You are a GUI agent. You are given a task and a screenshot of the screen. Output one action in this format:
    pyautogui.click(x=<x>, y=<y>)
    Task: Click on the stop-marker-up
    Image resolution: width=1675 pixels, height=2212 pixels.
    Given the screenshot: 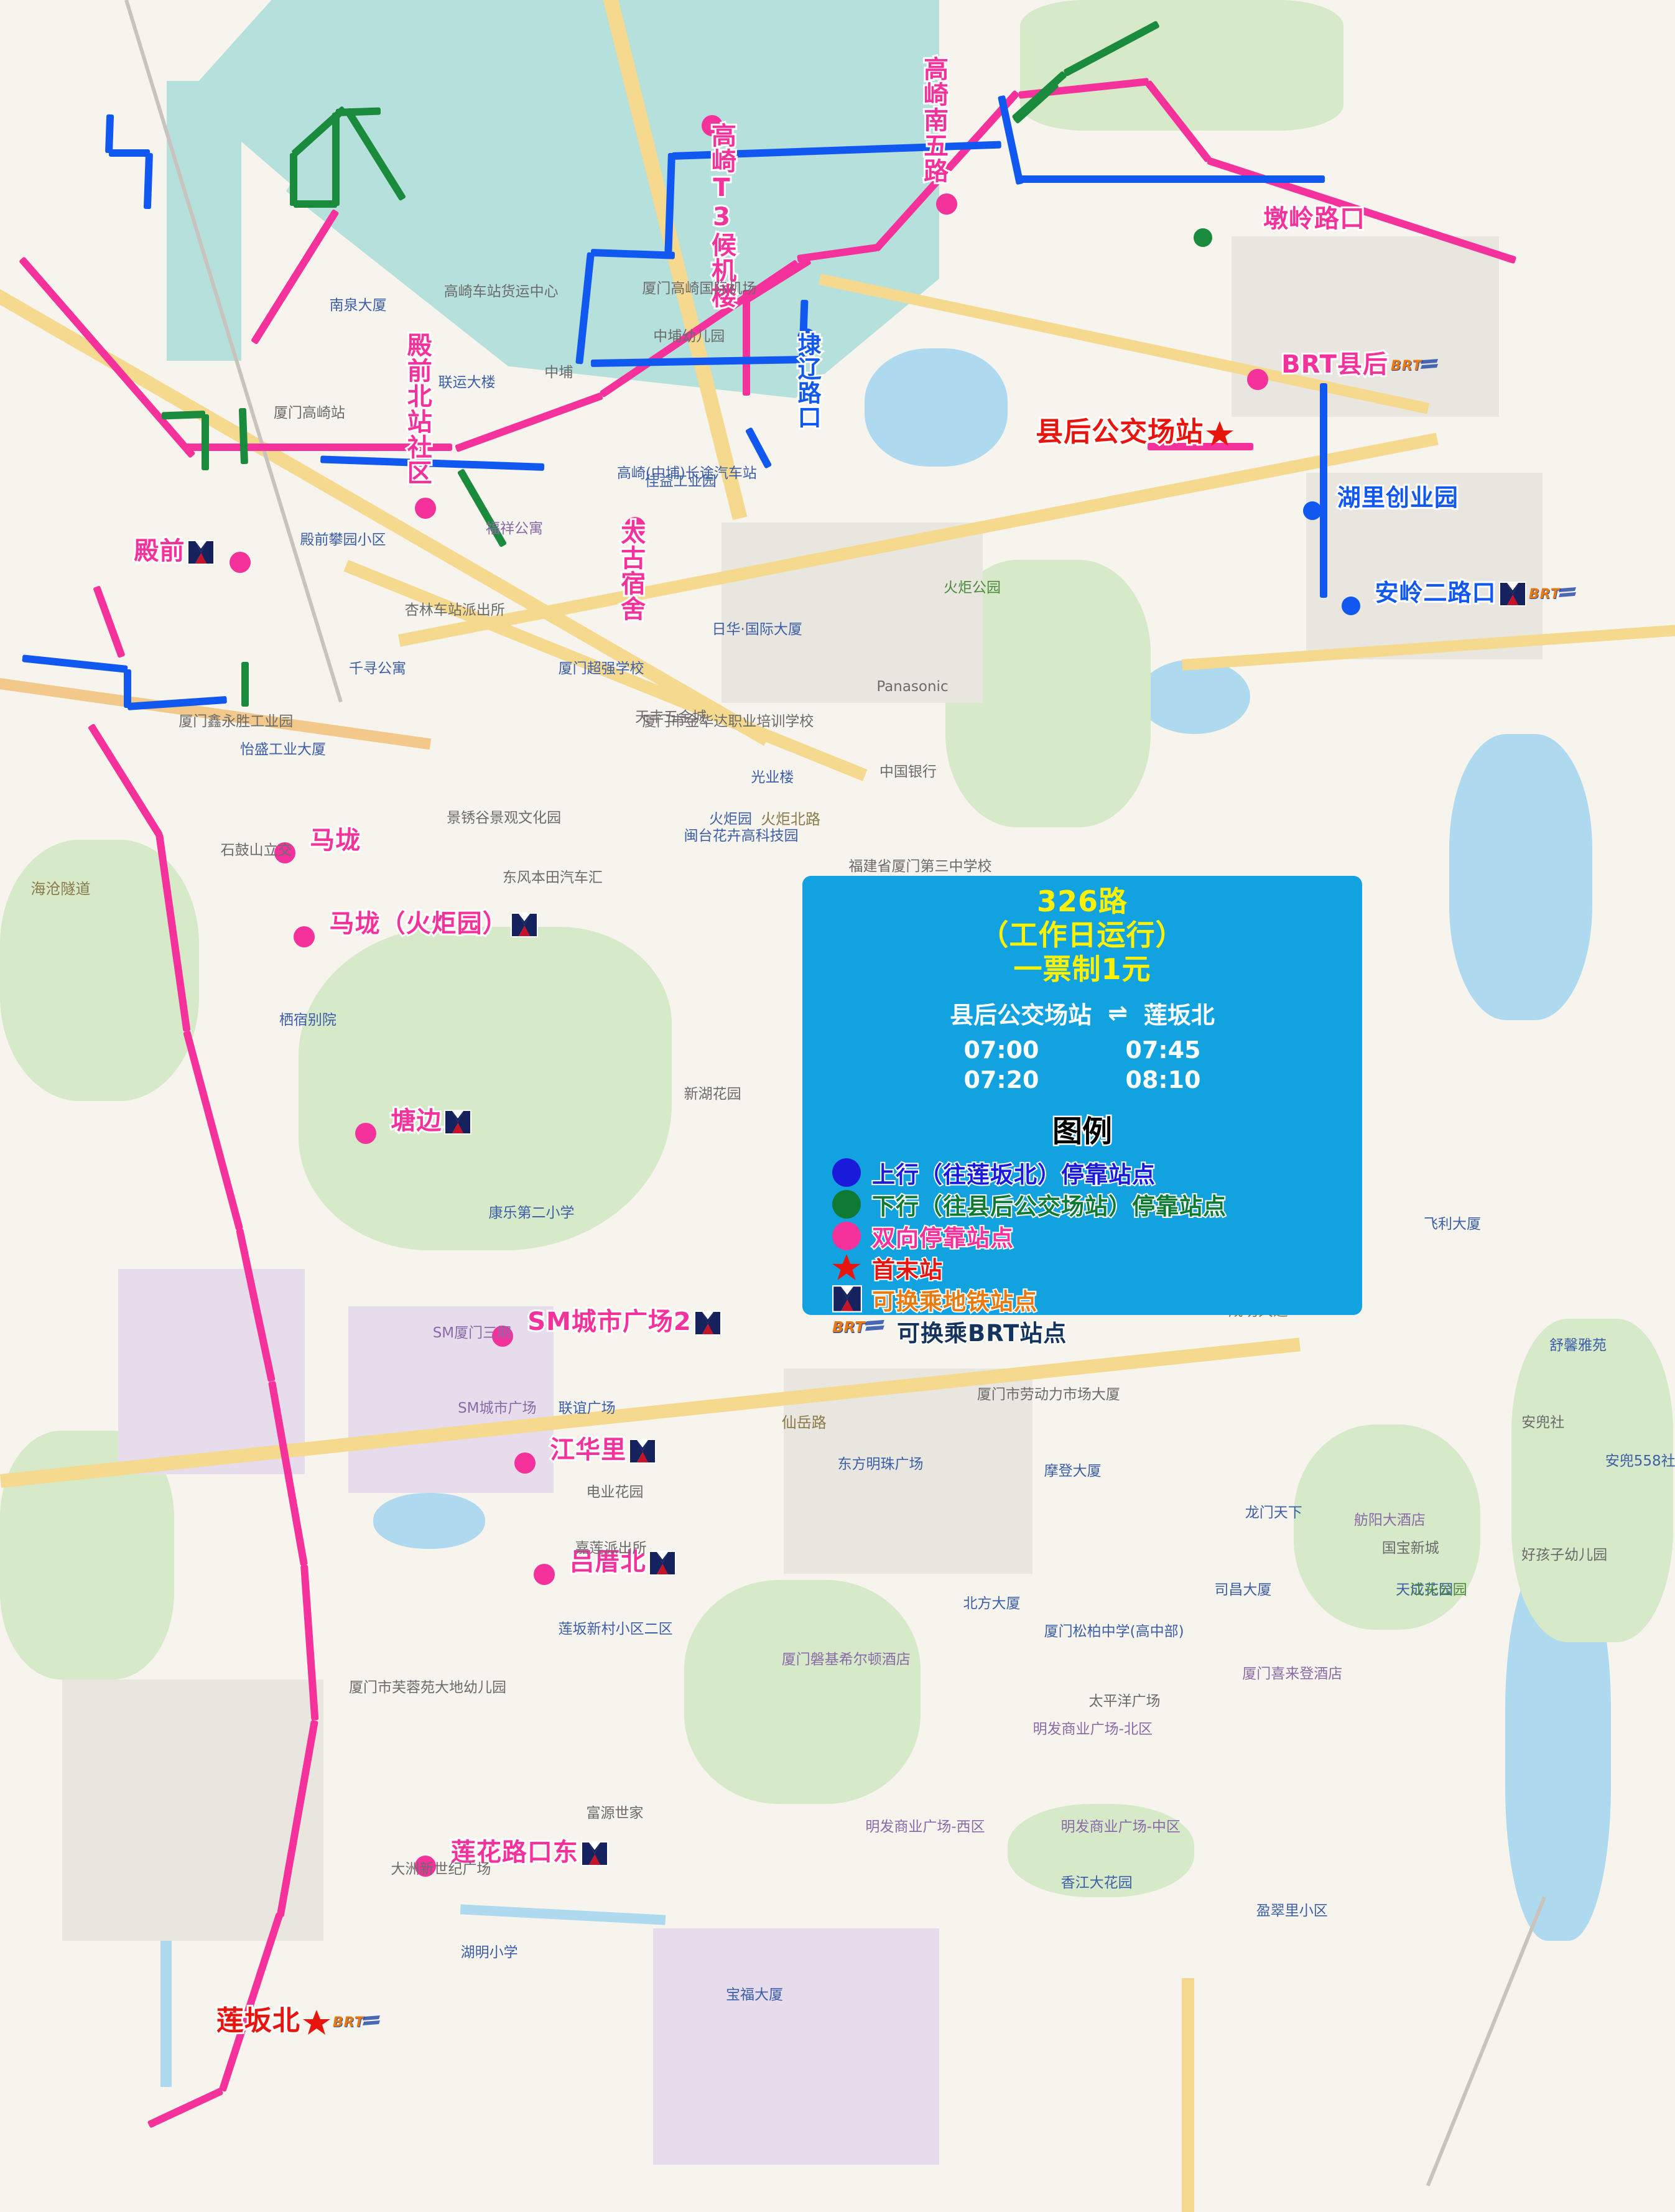 What is the action you would take?
    pyautogui.click(x=1312, y=511)
    